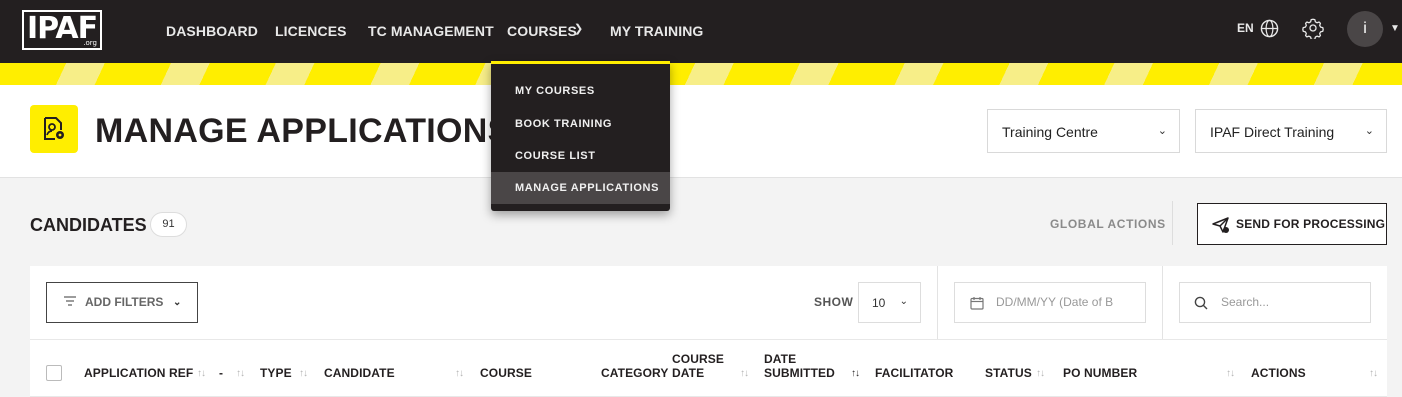  Describe the element at coordinates (1269, 28) in the screenshot. I see `globe-icon` at that location.